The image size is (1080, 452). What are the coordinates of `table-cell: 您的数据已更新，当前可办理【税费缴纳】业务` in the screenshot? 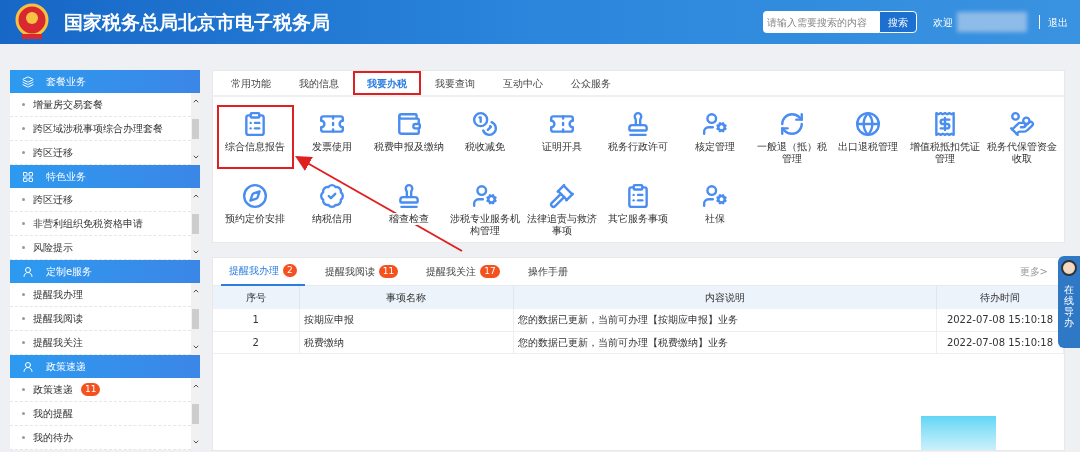 It's located at (725, 342).